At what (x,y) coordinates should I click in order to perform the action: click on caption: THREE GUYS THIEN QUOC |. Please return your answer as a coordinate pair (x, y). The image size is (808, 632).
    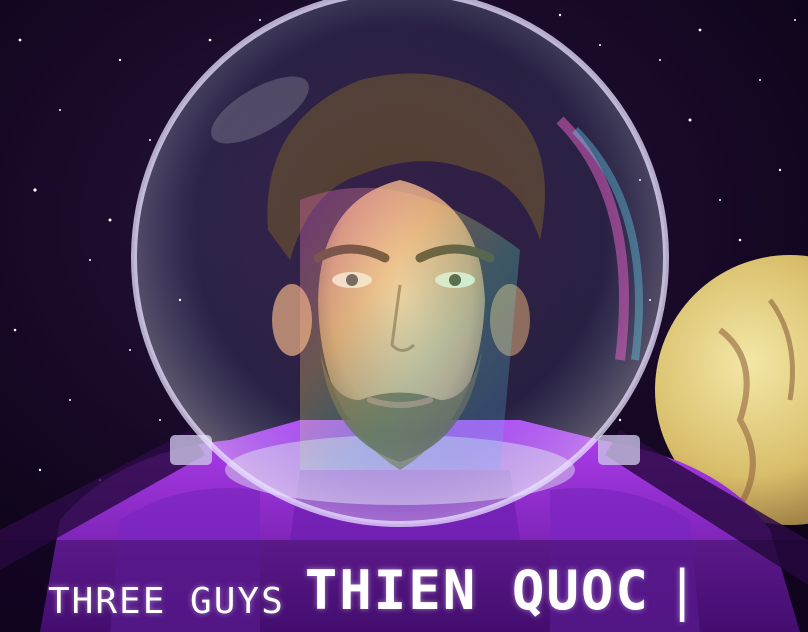
    Looking at the image, I should click on (404, 586).